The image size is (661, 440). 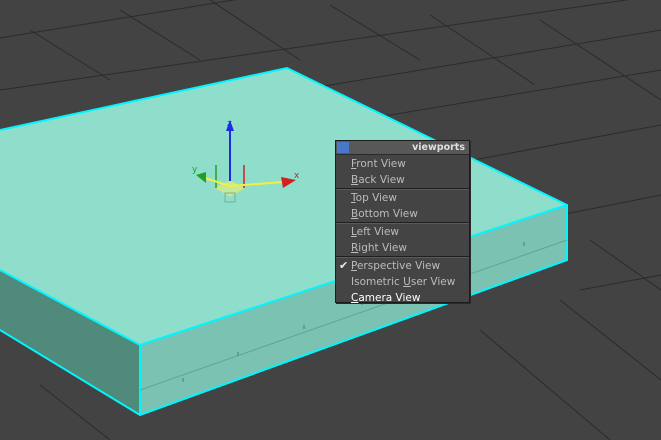 What do you see at coordinates (402, 148) in the screenshot?
I see `quad-menu-title-bar: viewports` at bounding box center [402, 148].